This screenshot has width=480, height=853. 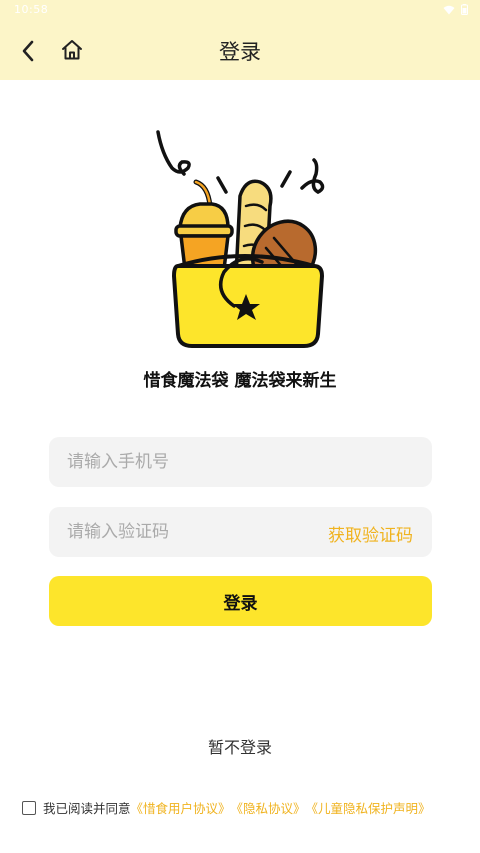 What do you see at coordinates (368, 807) in the screenshot?
I see `child-privacy-link: 《儿童隐私保护声明》` at bounding box center [368, 807].